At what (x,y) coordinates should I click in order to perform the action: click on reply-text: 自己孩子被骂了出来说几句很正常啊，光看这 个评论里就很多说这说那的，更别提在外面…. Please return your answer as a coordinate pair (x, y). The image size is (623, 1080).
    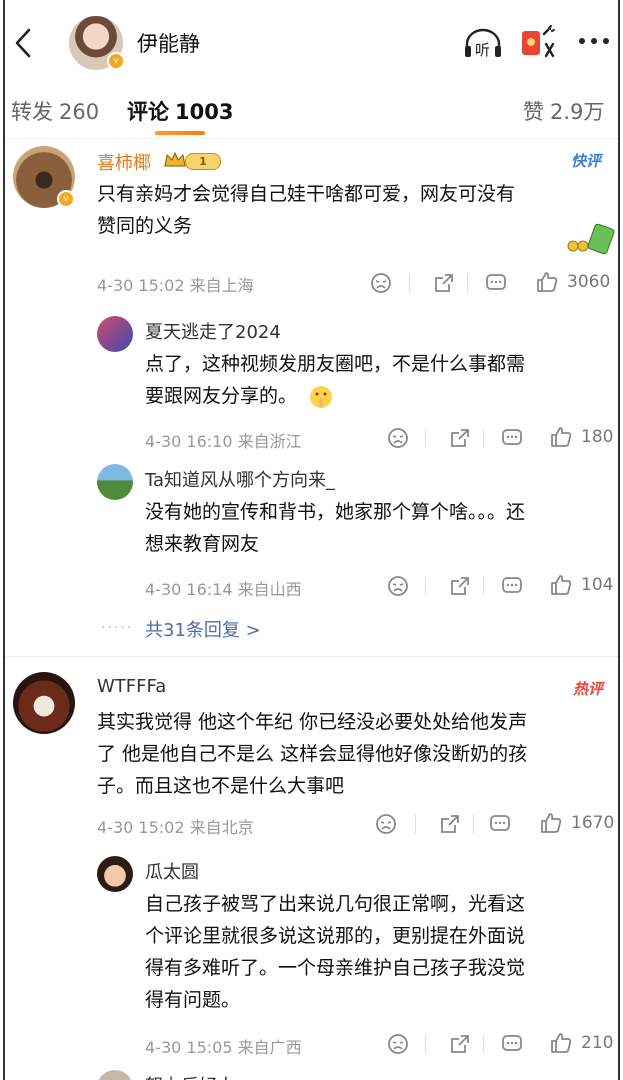
    Looking at the image, I should click on (380, 952).